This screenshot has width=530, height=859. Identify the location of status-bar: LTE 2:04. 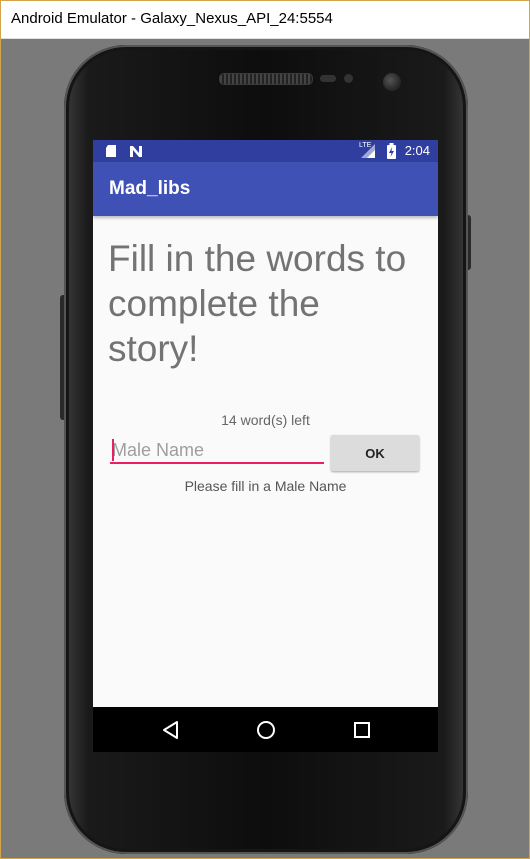
(265, 151).